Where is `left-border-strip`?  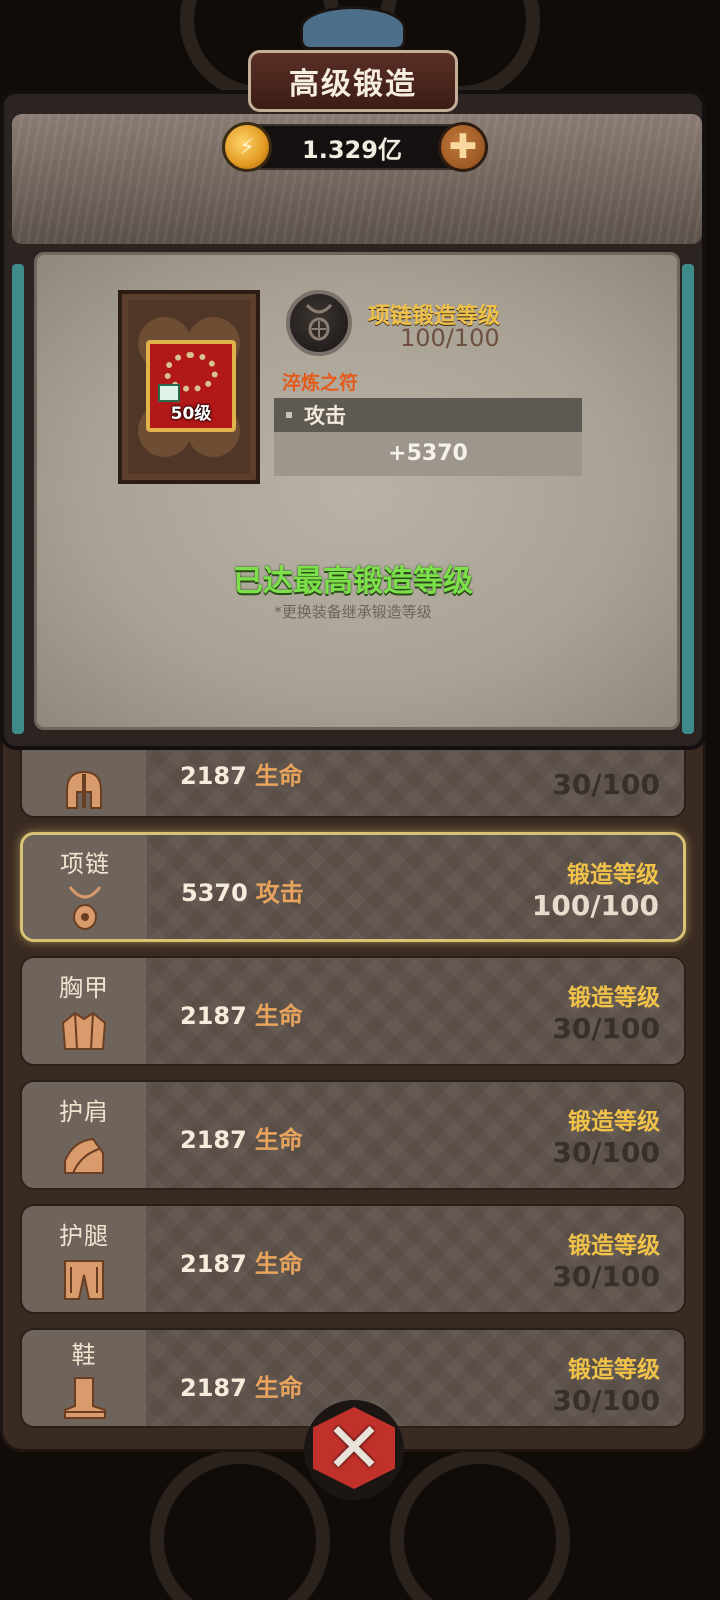
left-border-strip is located at coordinates (18, 499).